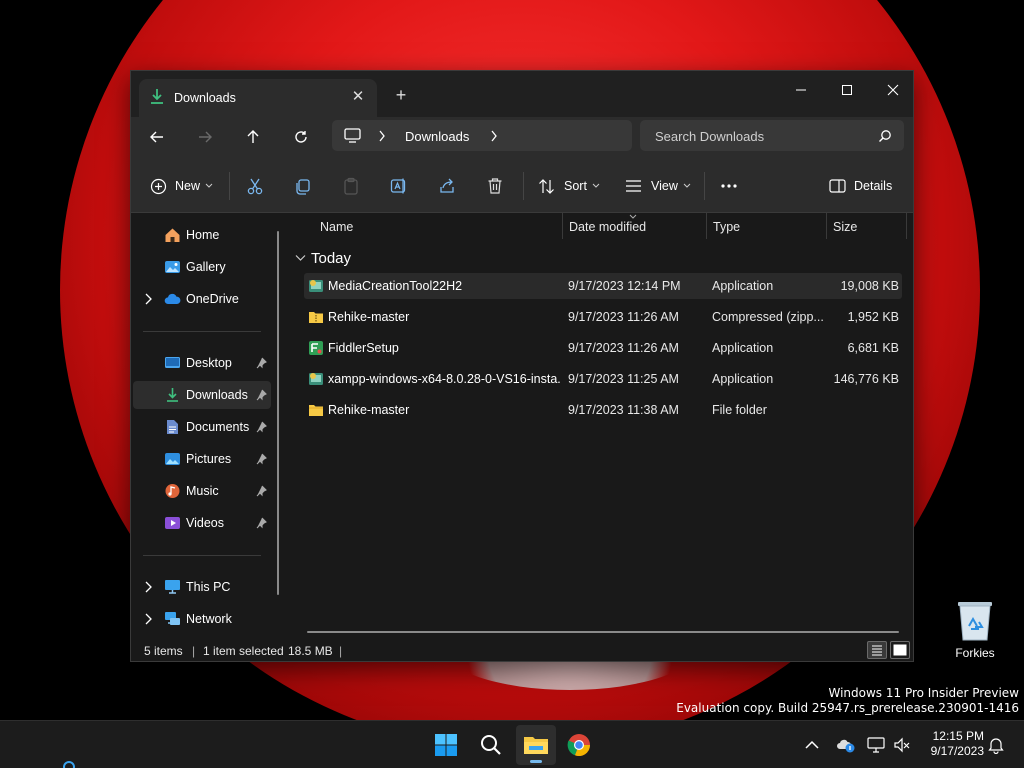  I want to click on maximize-button, so click(847, 90).